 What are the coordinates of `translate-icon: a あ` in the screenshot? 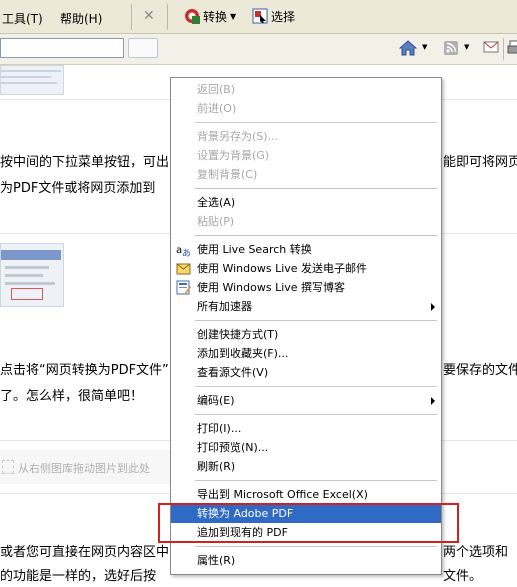 It's located at (183, 251).